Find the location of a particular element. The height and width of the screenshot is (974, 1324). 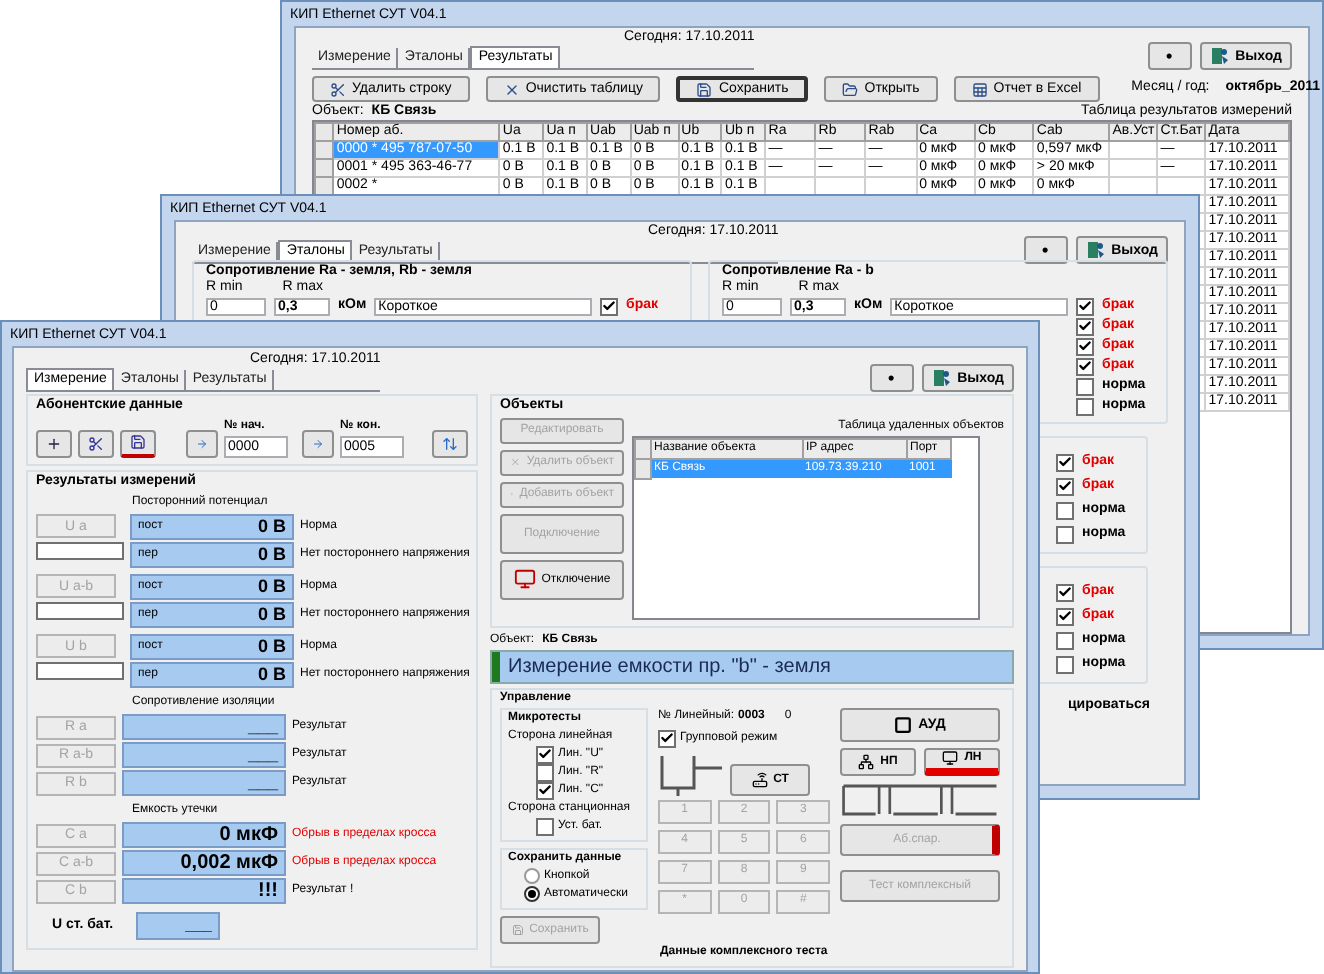

cut-button is located at coordinates (96, 443).